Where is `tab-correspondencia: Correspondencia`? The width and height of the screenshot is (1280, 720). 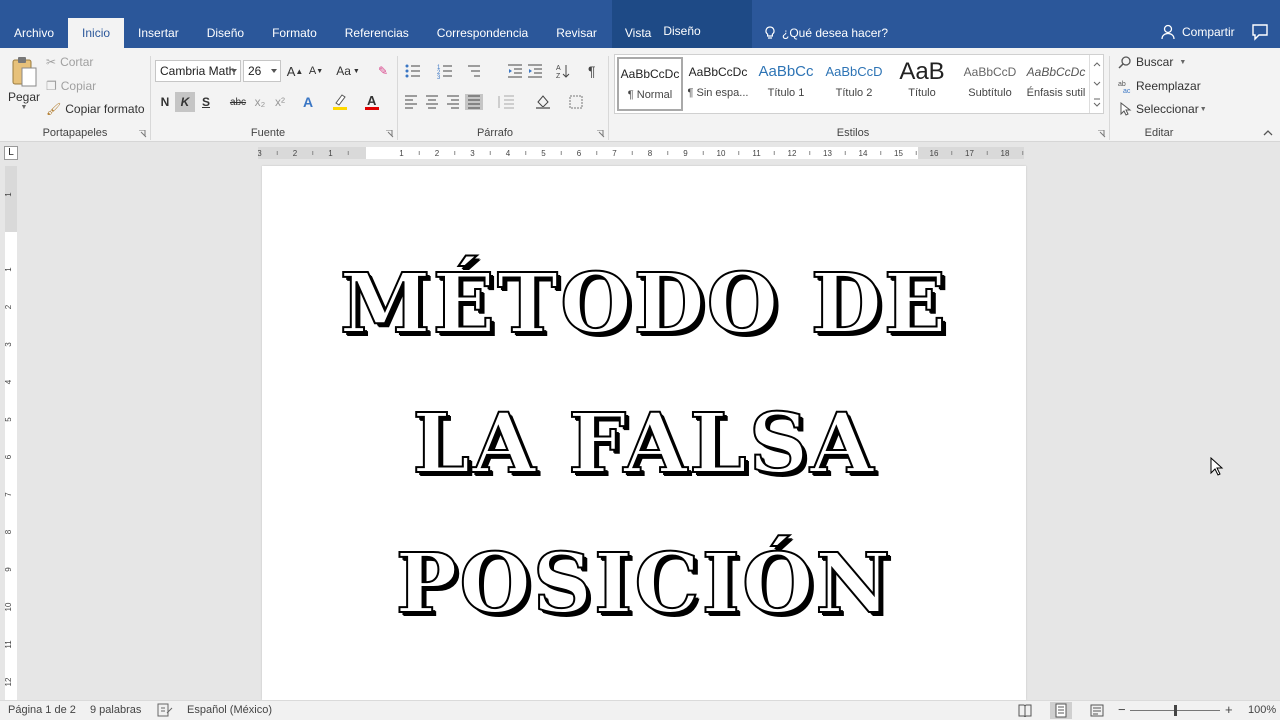 tab-correspondencia: Correspondencia is located at coordinates (482, 33).